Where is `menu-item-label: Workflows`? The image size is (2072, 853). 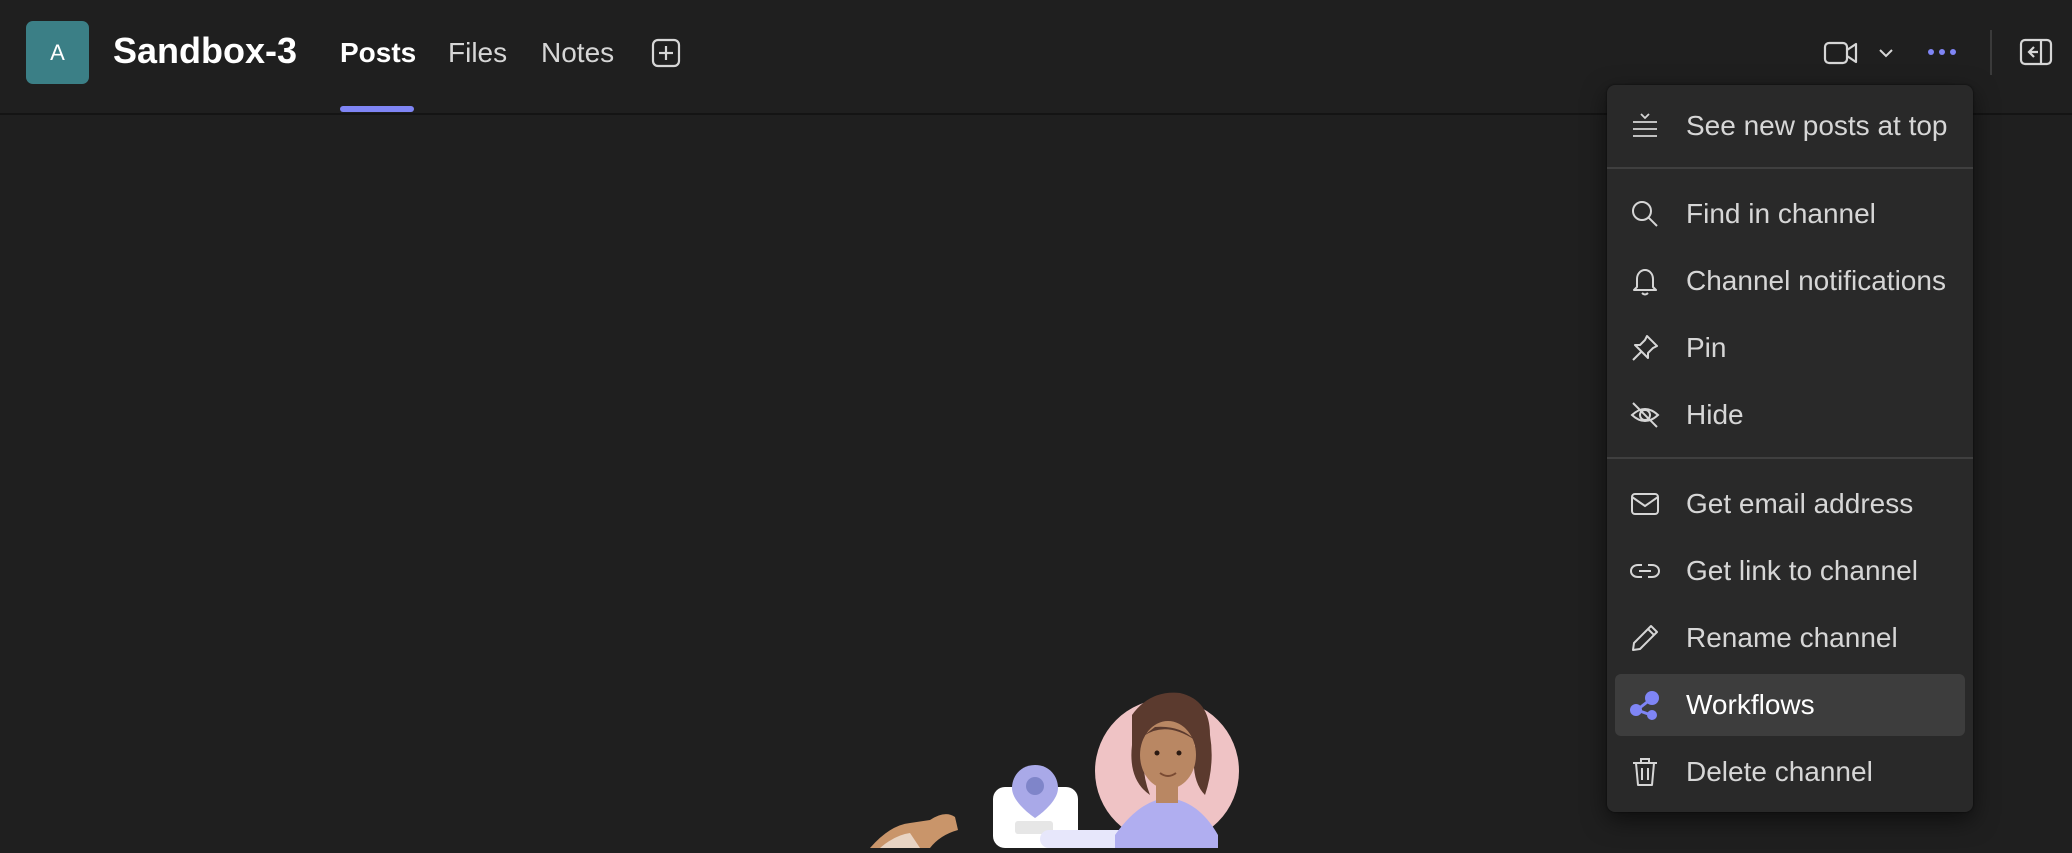
menu-item-label: Workflows is located at coordinates (1750, 704).